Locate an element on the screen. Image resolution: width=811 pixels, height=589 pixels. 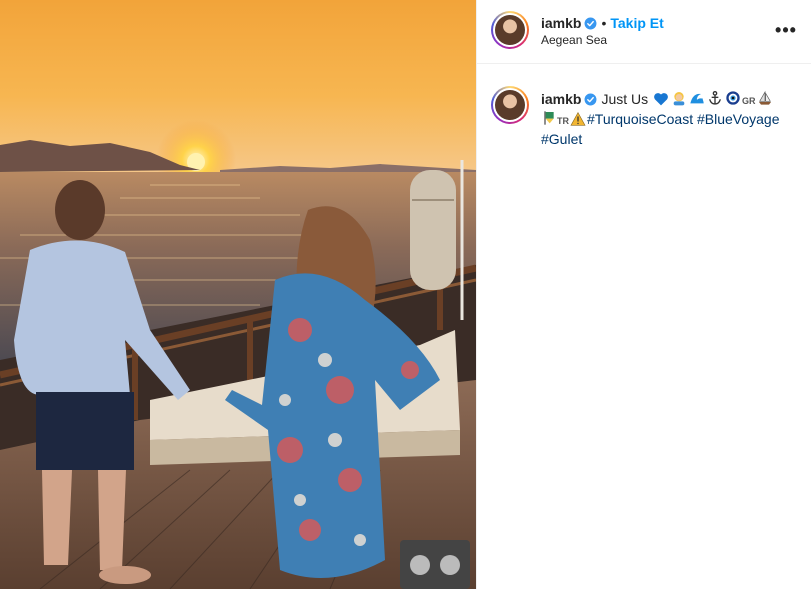
avatar is located at coordinates (510, 30).